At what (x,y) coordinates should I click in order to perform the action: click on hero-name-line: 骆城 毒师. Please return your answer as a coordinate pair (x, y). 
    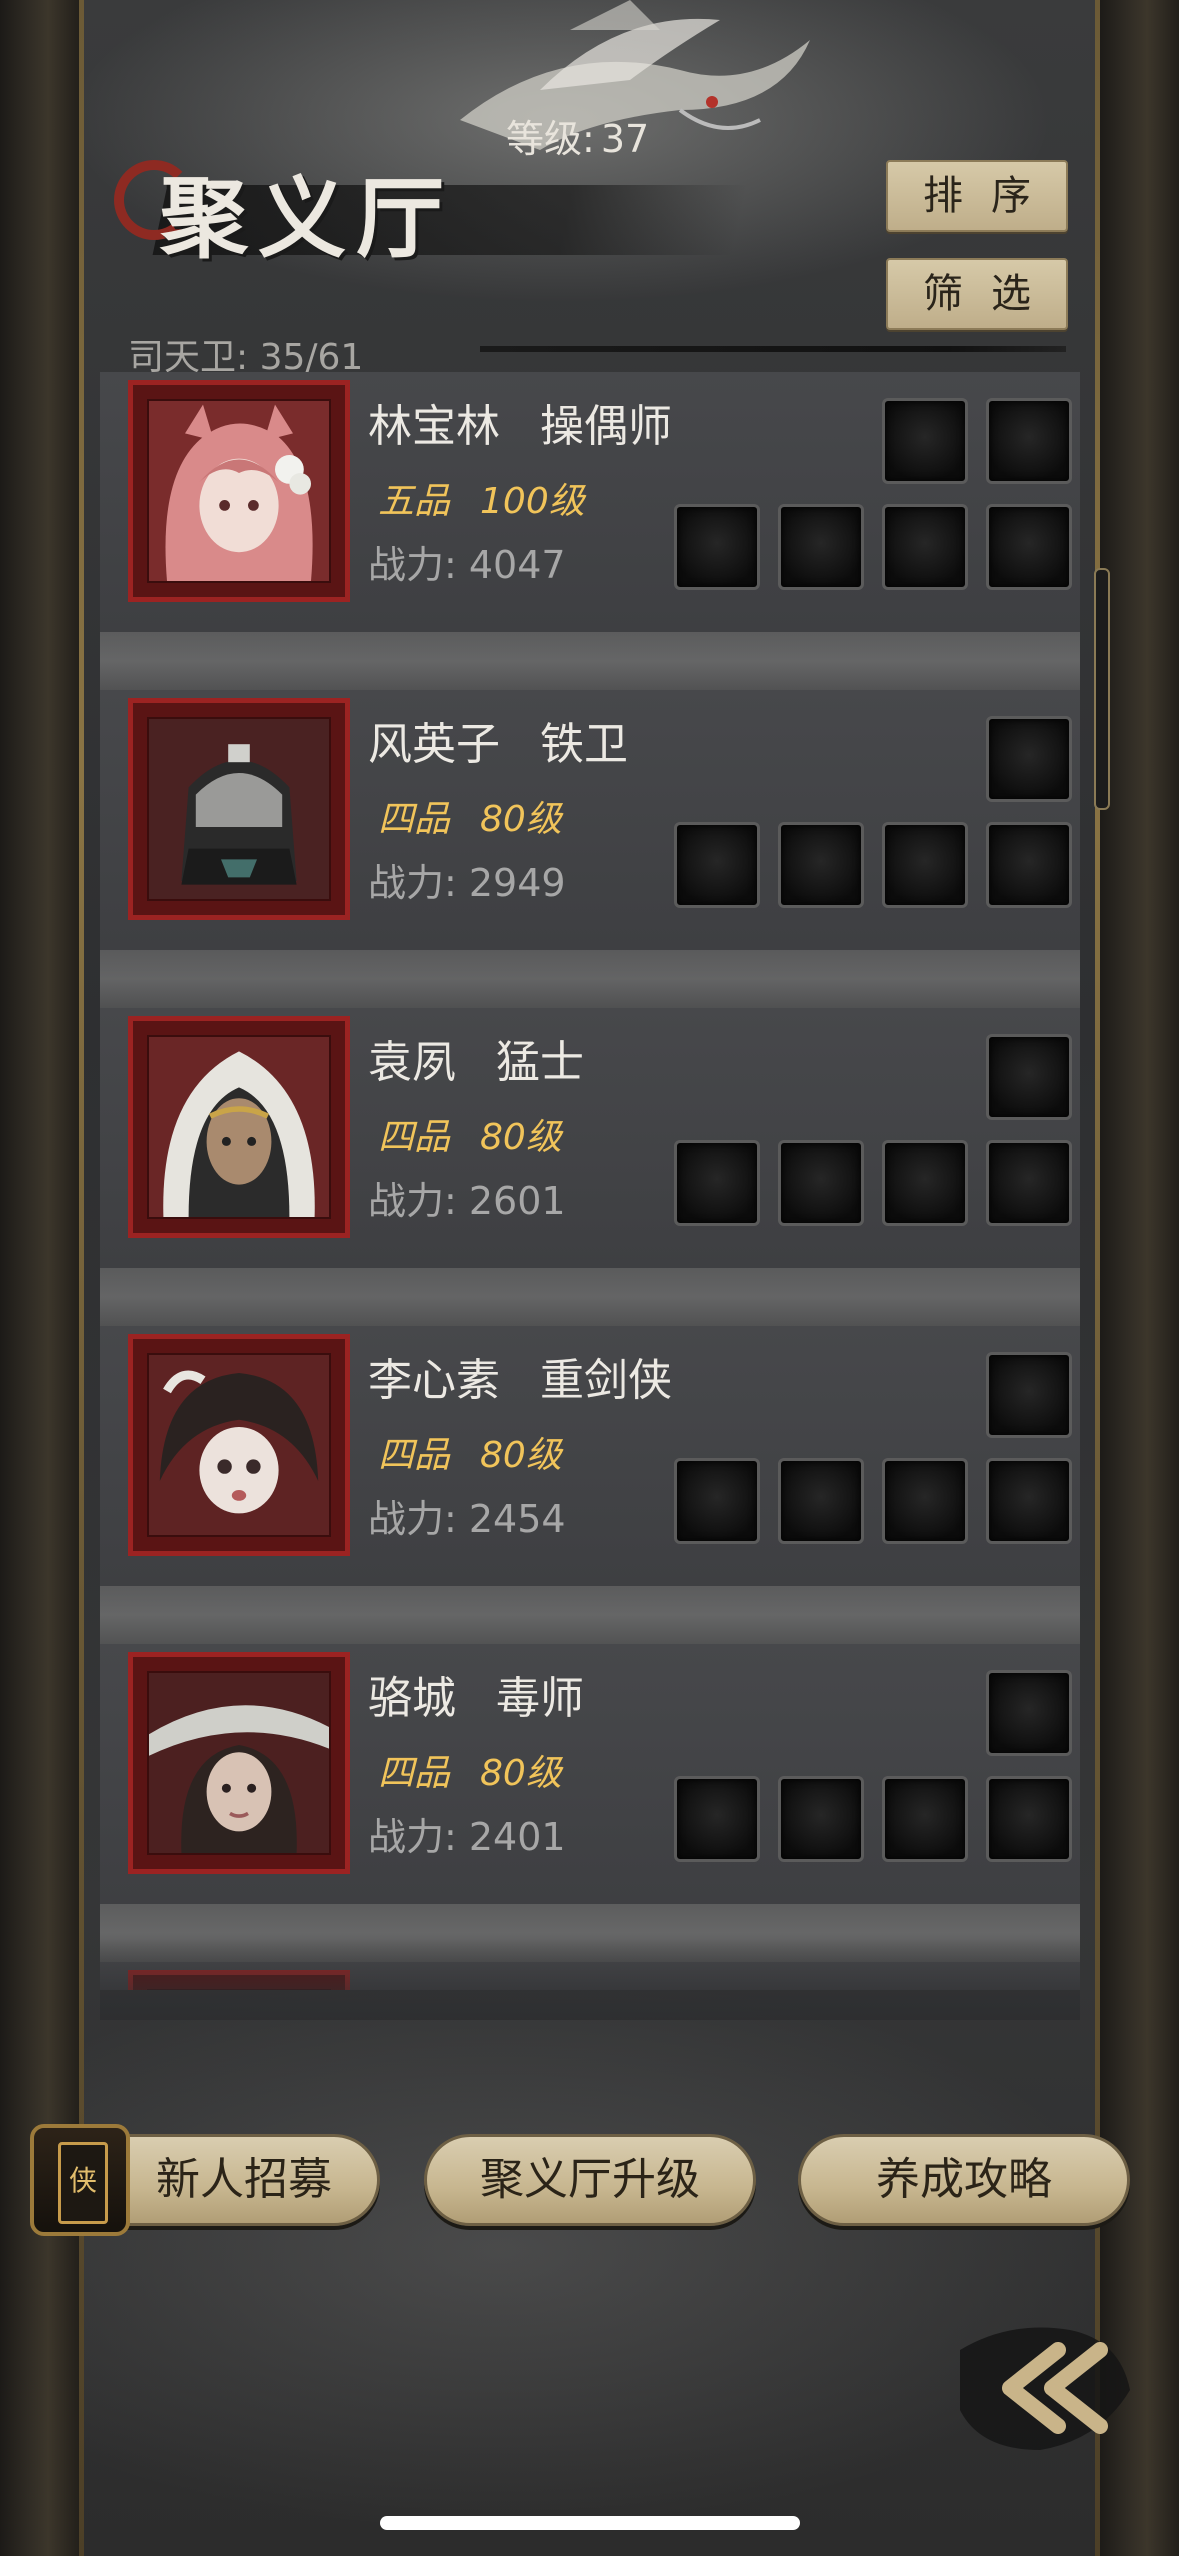
    Looking at the image, I should click on (476, 1694).